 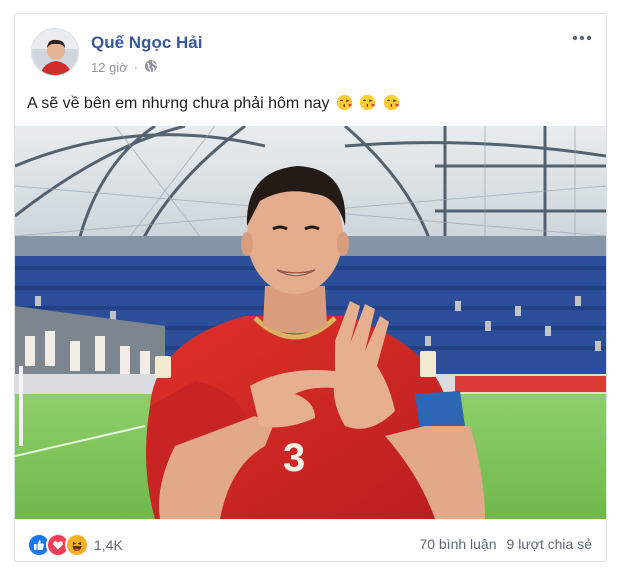 I want to click on author-name: Quế Ngọc Hải, so click(x=146, y=43).